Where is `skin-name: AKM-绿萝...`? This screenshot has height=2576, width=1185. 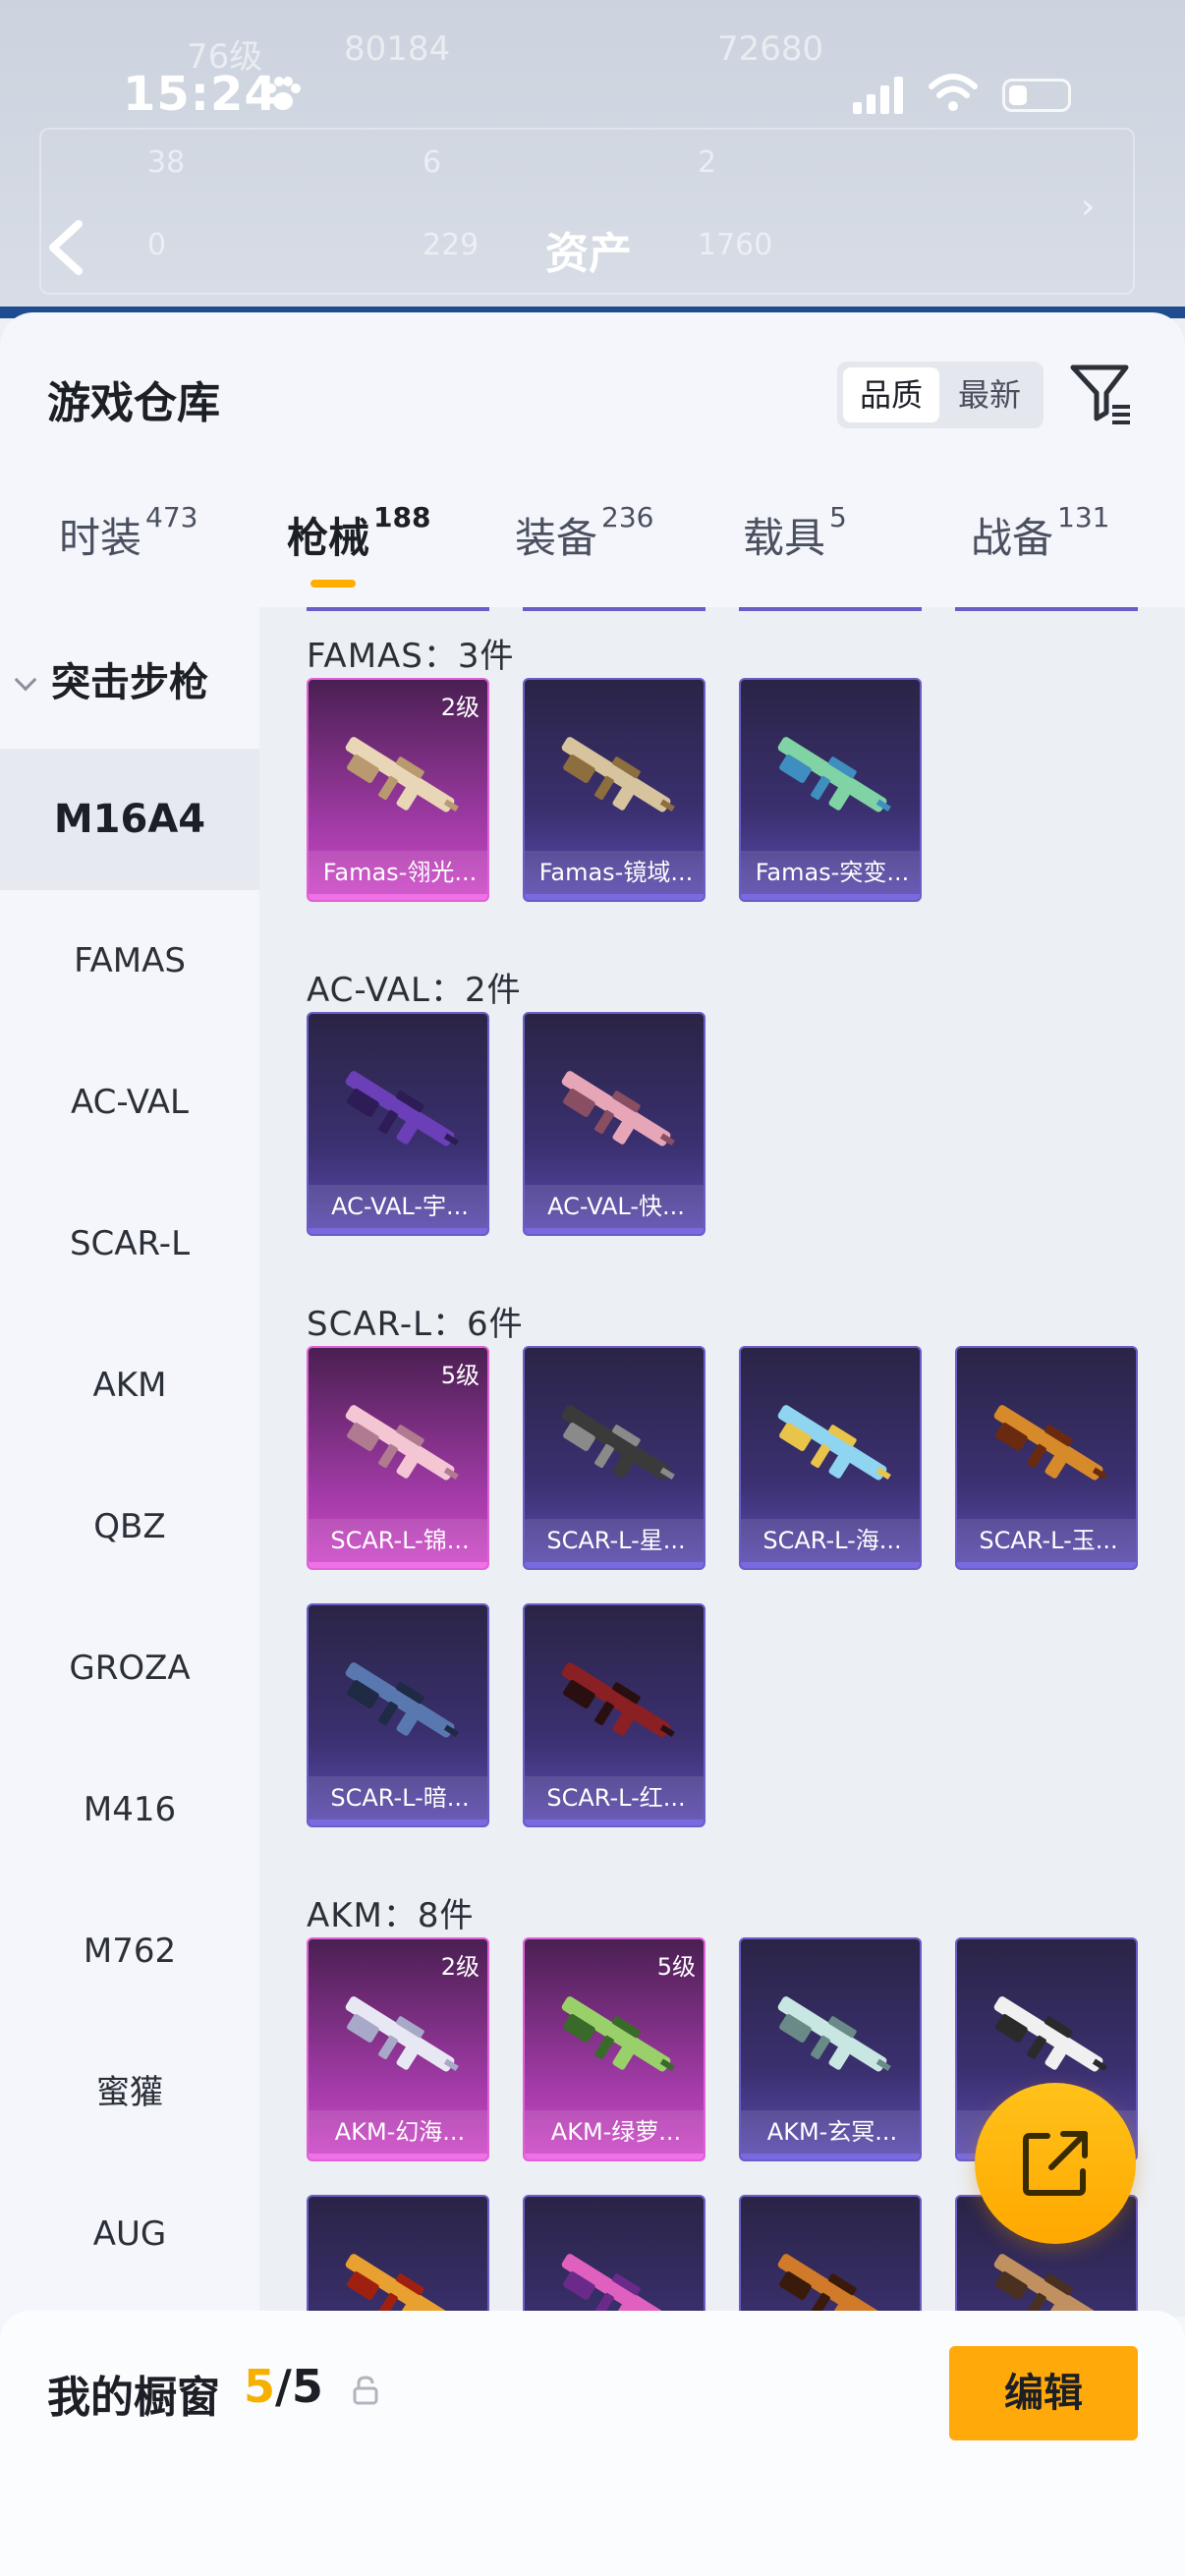
skin-name: AKM-绿萝... is located at coordinates (614, 2132).